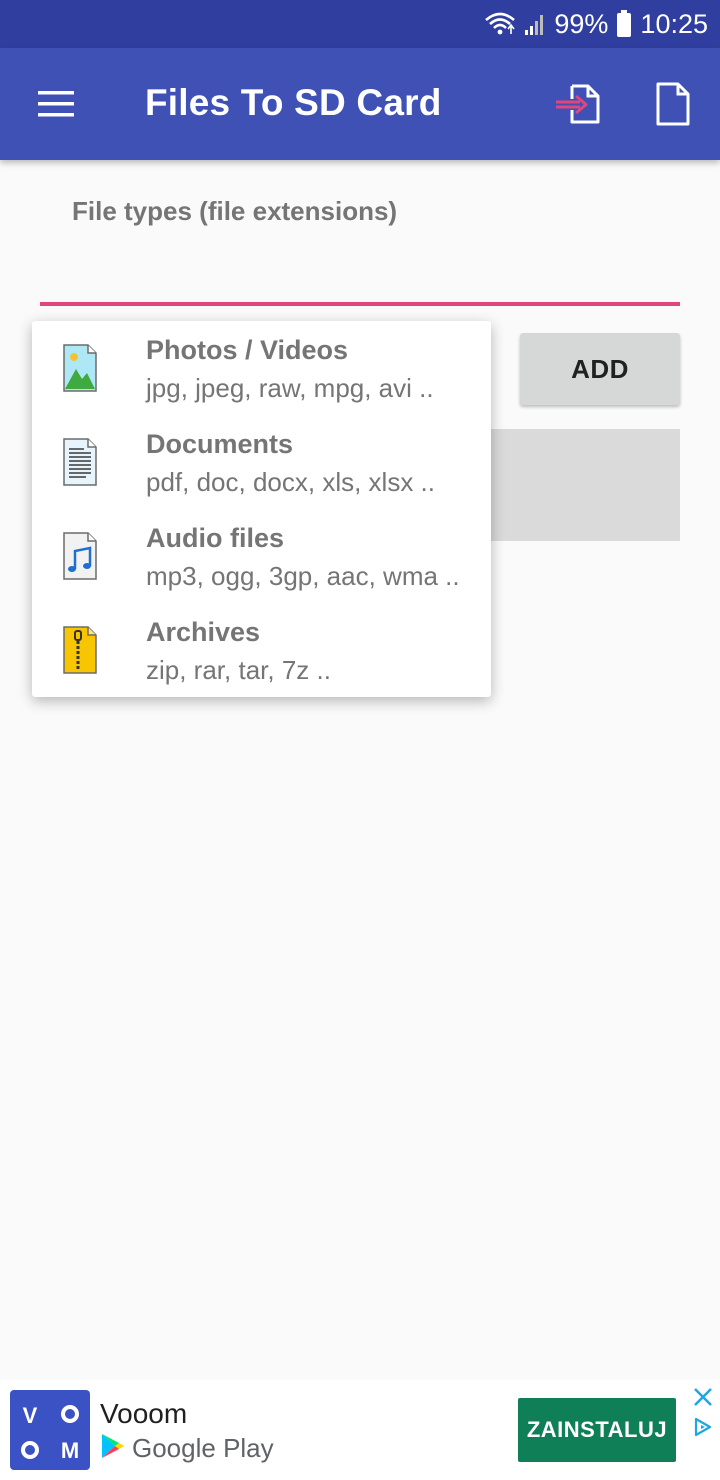 Image resolution: width=720 pixels, height=1480 pixels. Describe the element at coordinates (235, 211) in the screenshot. I see `file-types-label: File types (file extensions)` at that location.